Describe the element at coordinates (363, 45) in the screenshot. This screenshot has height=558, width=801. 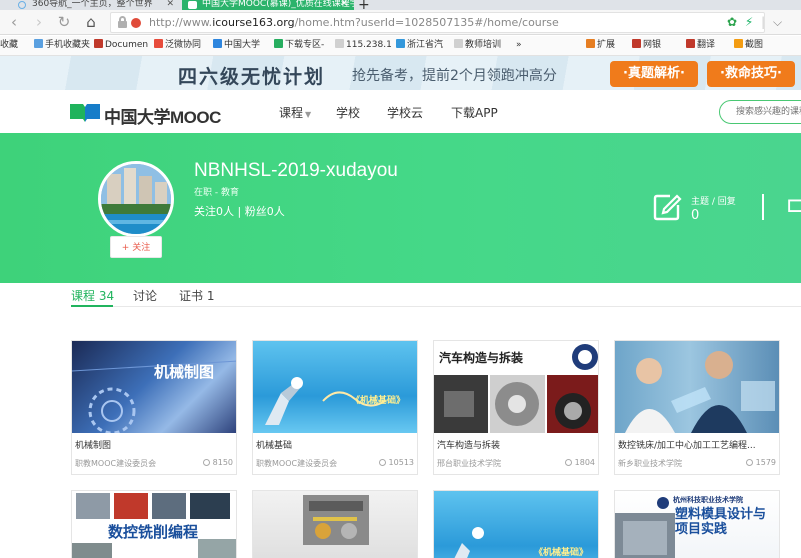
I see `bookmark-item: 115.238.1` at that location.